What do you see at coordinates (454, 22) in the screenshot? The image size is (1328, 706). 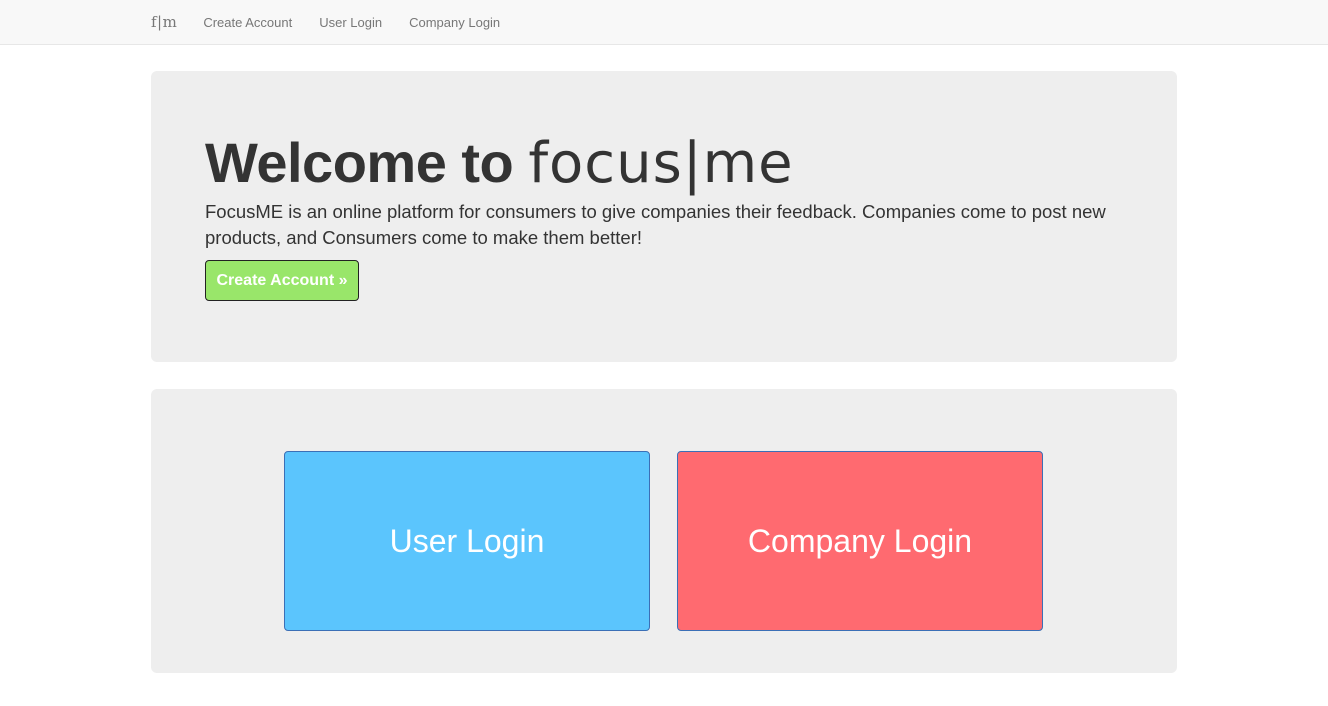 I see `nav-link-company-login: Company Login` at bounding box center [454, 22].